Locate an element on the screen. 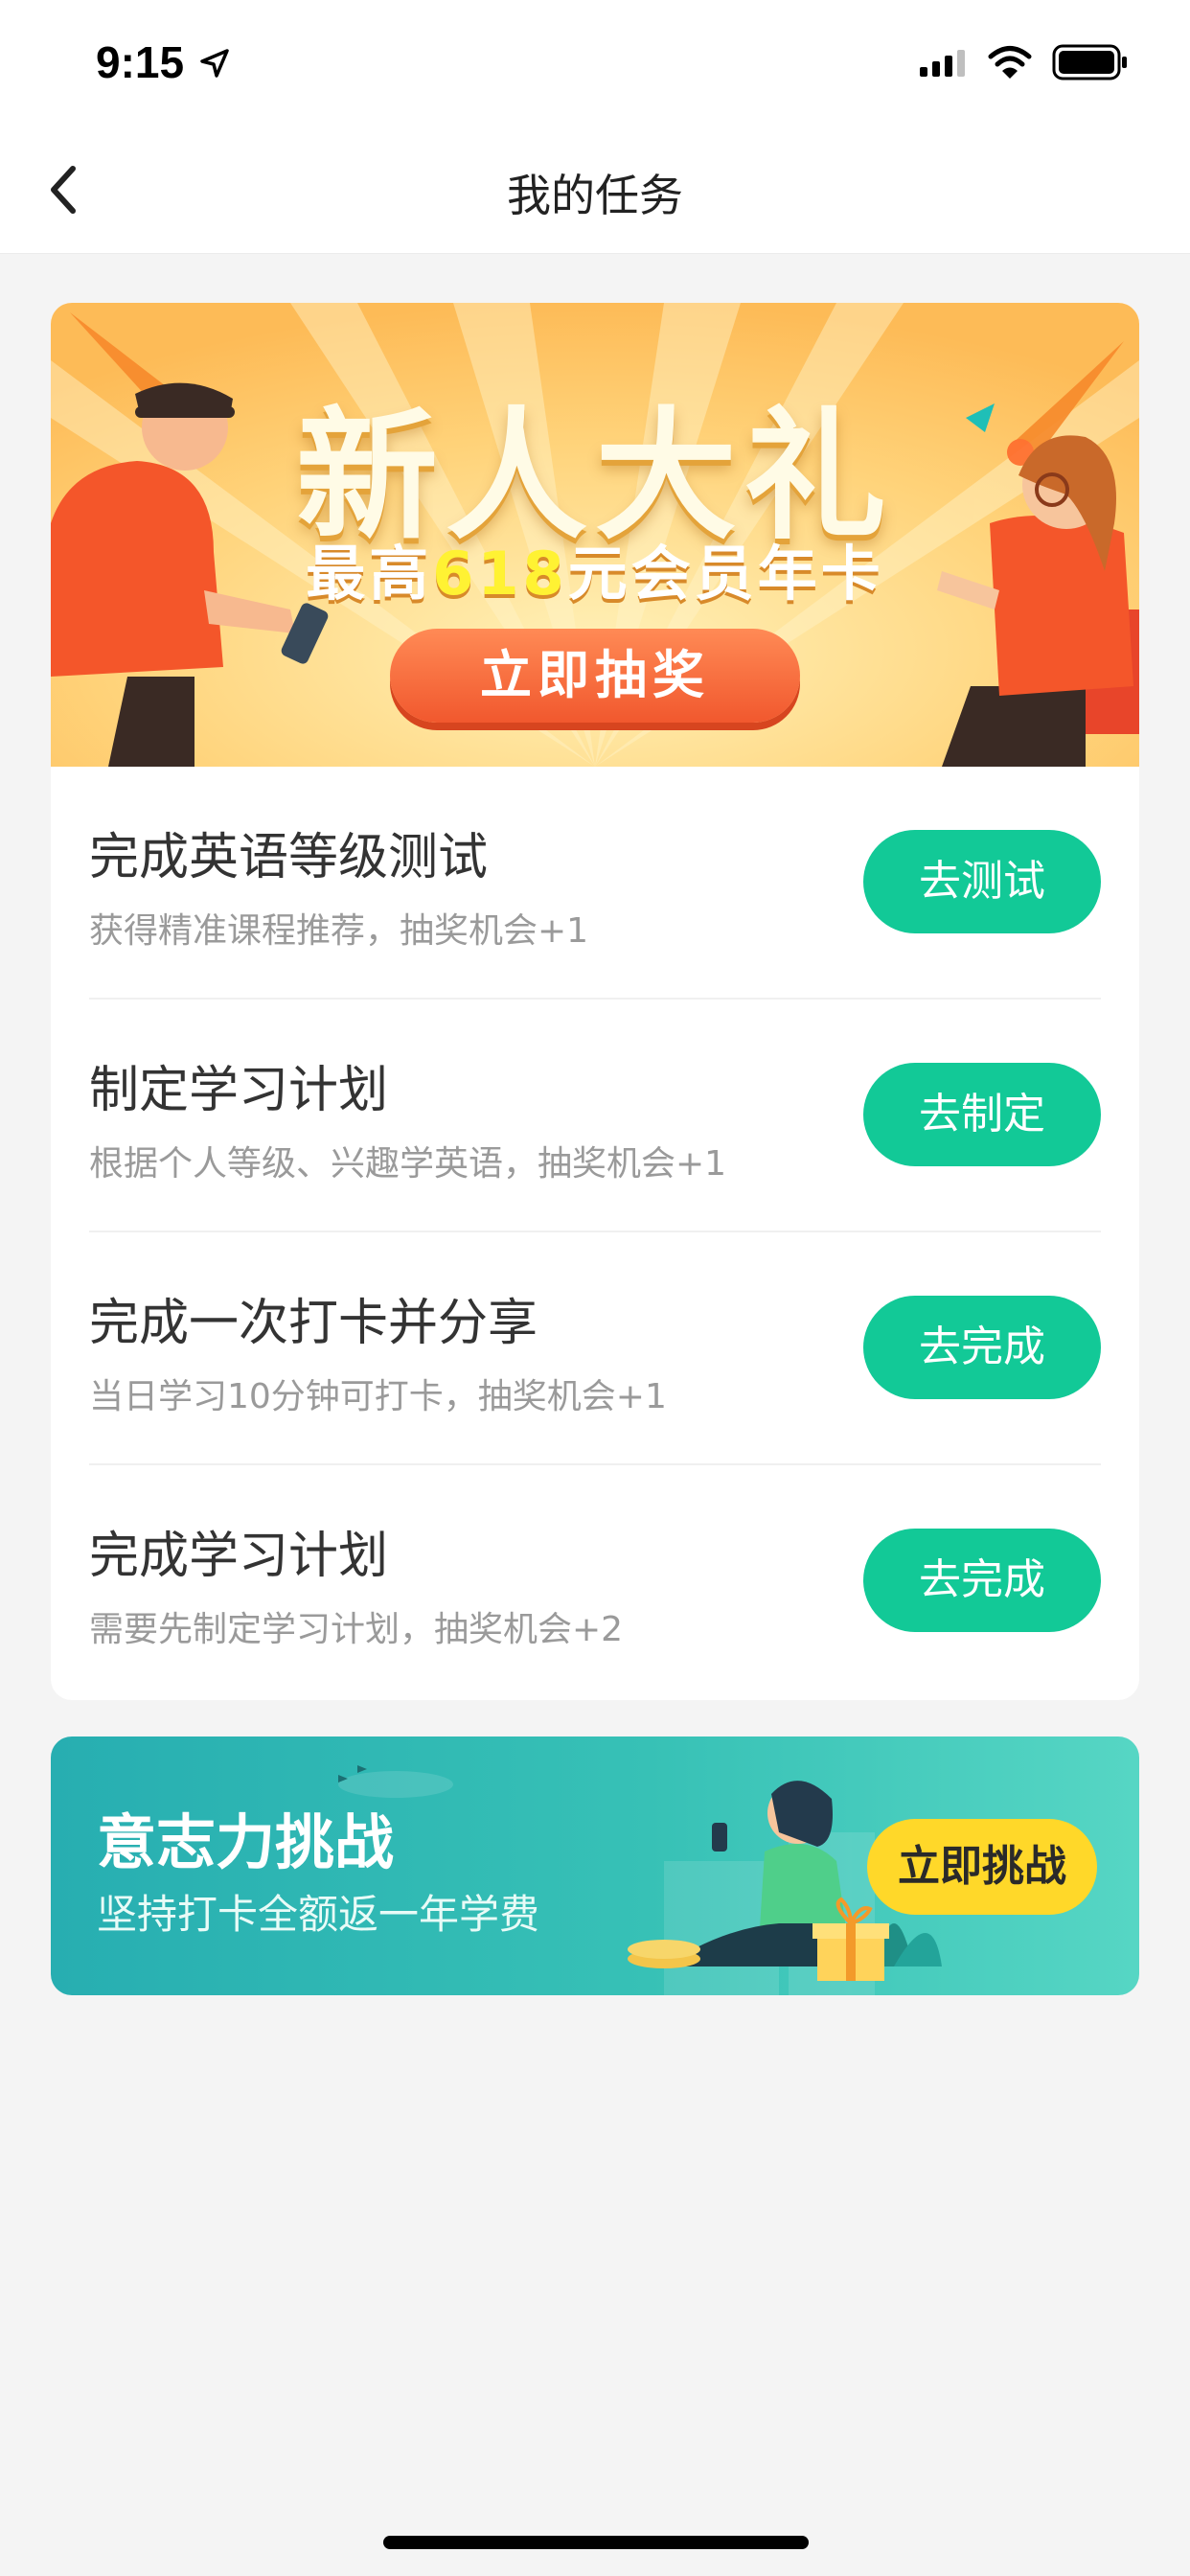 The image size is (1190, 2576). task-description: 获得精准课程推荐，抽奖机会+1 is located at coordinates (339, 931).